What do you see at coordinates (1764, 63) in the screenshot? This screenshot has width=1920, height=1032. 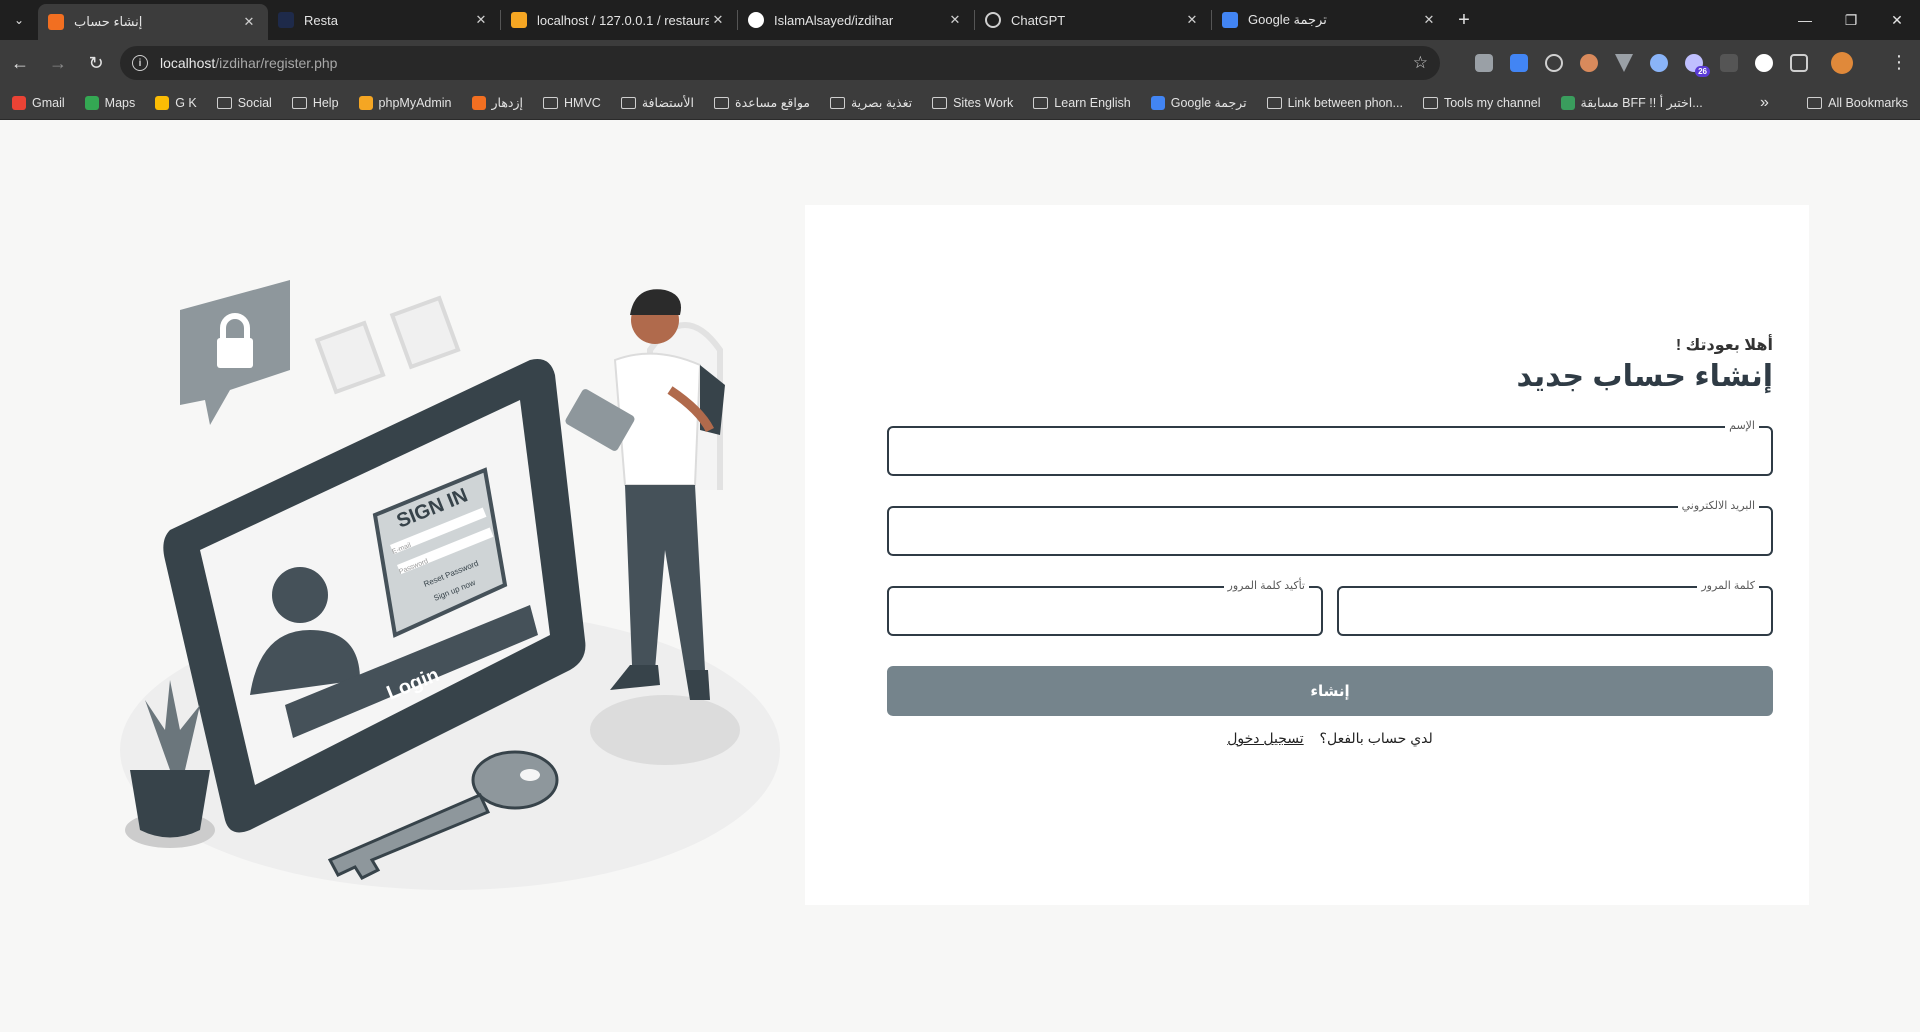 I see `notion-icon` at bounding box center [1764, 63].